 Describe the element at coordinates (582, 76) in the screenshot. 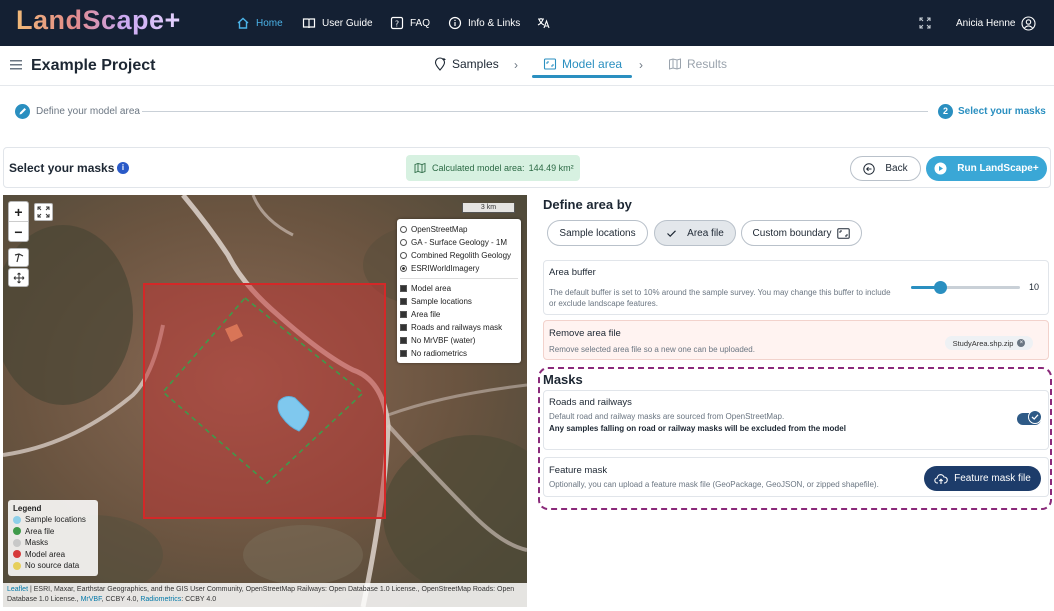

I see `active-tab-indicator` at that location.